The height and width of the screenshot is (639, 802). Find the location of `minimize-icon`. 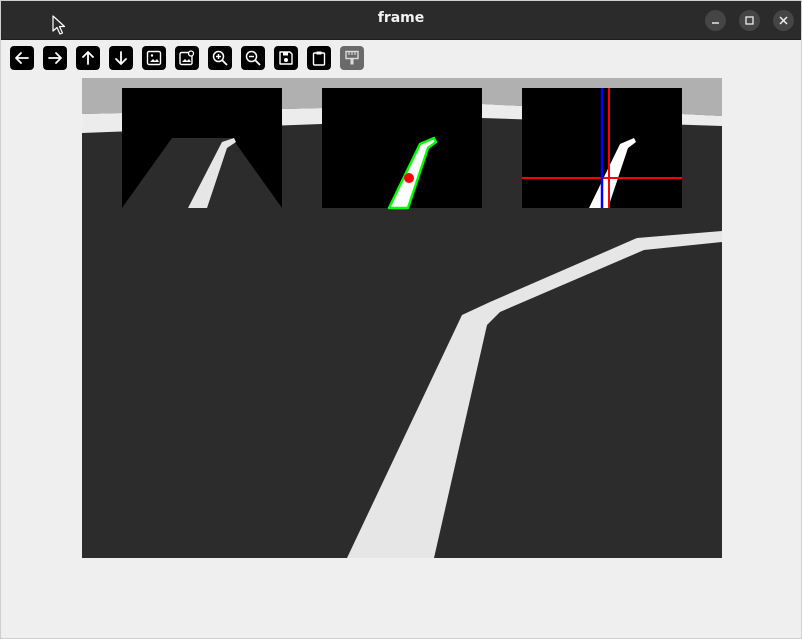

minimize-icon is located at coordinates (715, 23).